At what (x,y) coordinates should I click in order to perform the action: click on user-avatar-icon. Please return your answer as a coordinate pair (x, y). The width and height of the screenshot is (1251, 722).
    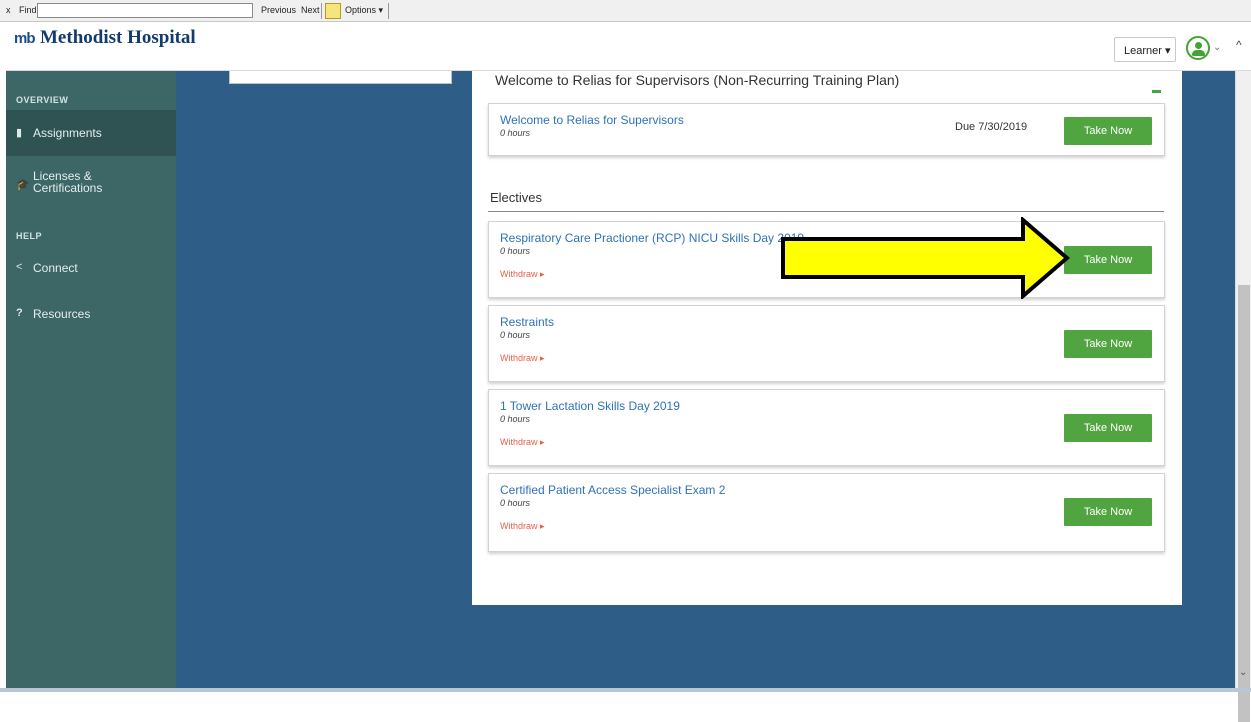
    Looking at the image, I should click on (1198, 48).